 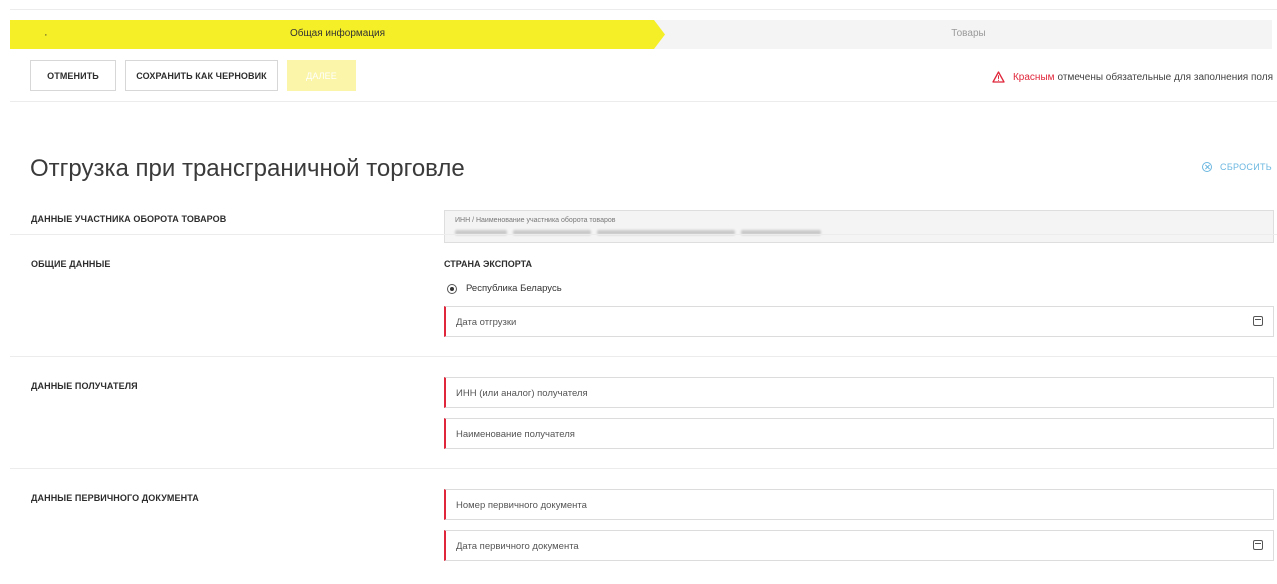 I want to click on page-title: Отгрузка при трансграничной торговле, so click(x=247, y=168).